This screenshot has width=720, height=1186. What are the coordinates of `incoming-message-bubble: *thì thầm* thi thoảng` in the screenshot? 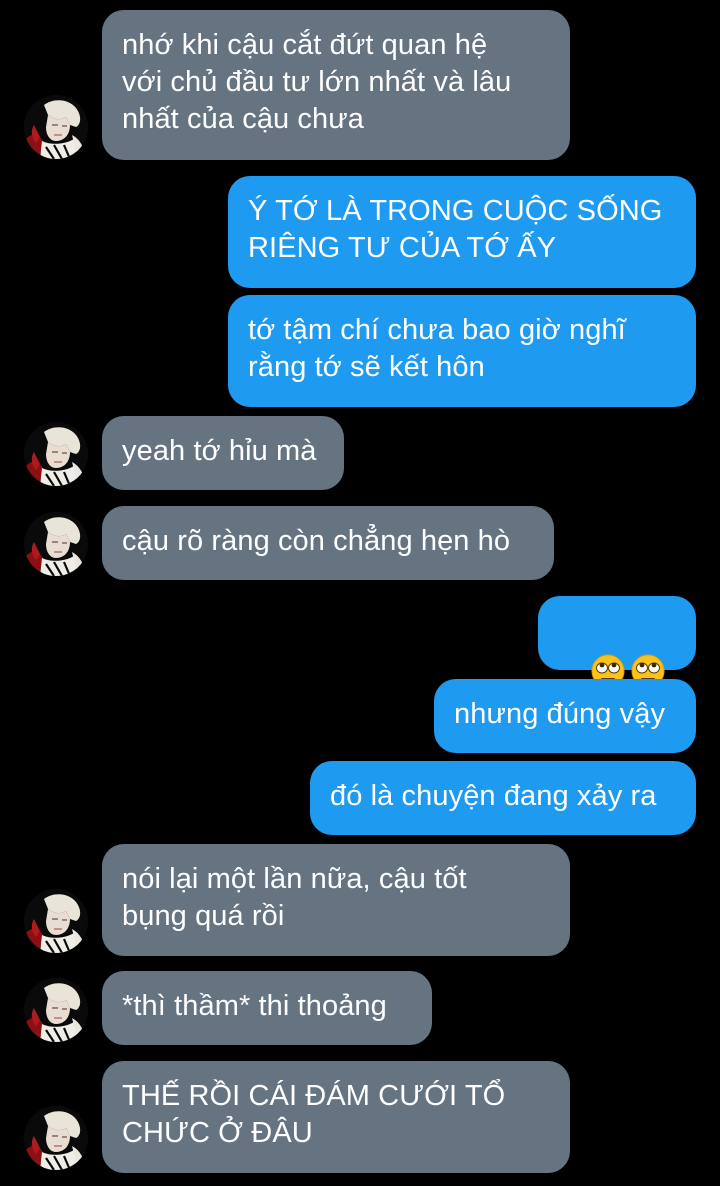 It's located at (267, 1008).